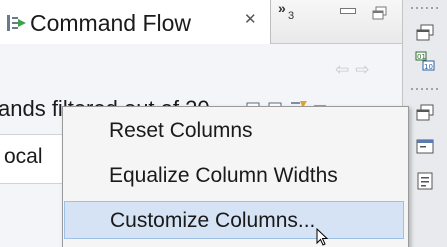  I want to click on properties-view-icon, so click(425, 181).